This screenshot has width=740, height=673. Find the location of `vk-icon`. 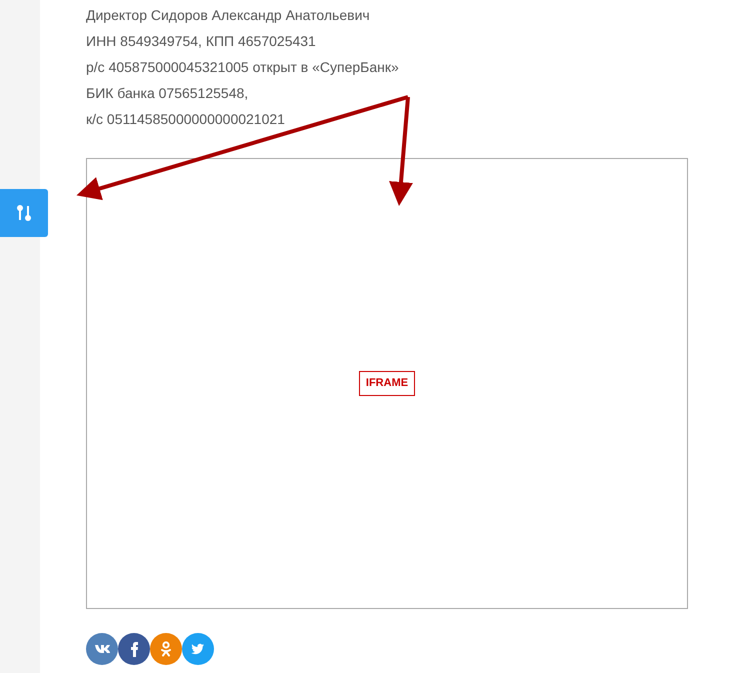

vk-icon is located at coordinates (102, 649).